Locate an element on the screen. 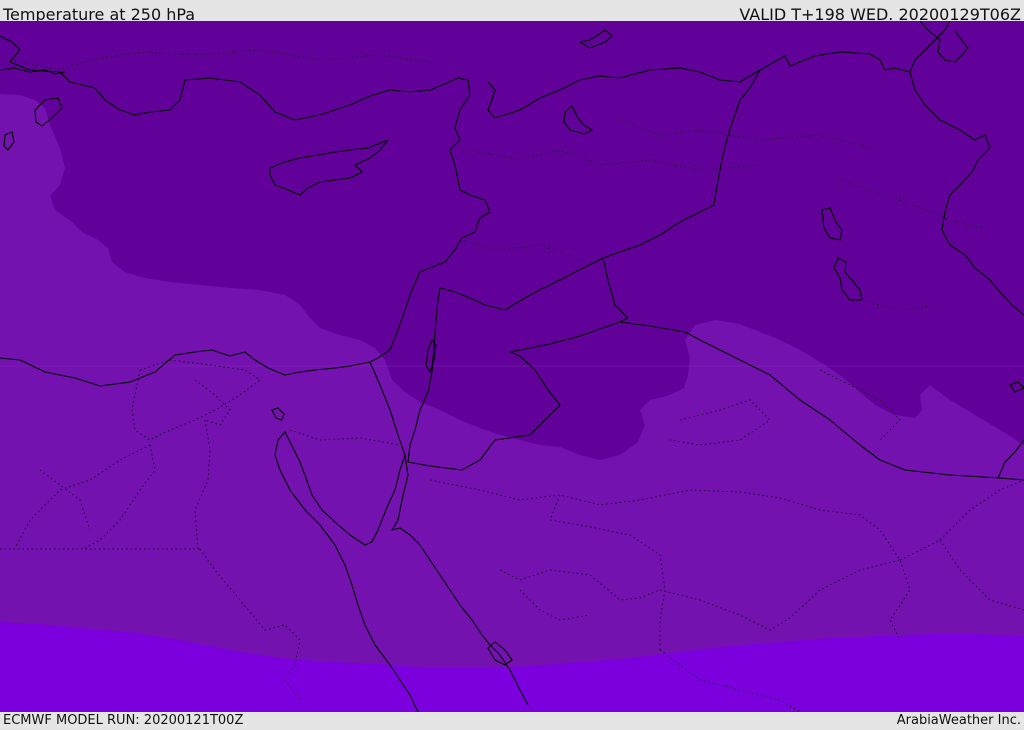 This screenshot has width=1024, height=730. credit-label: ArabiaWeather Inc. is located at coordinates (958, 720).